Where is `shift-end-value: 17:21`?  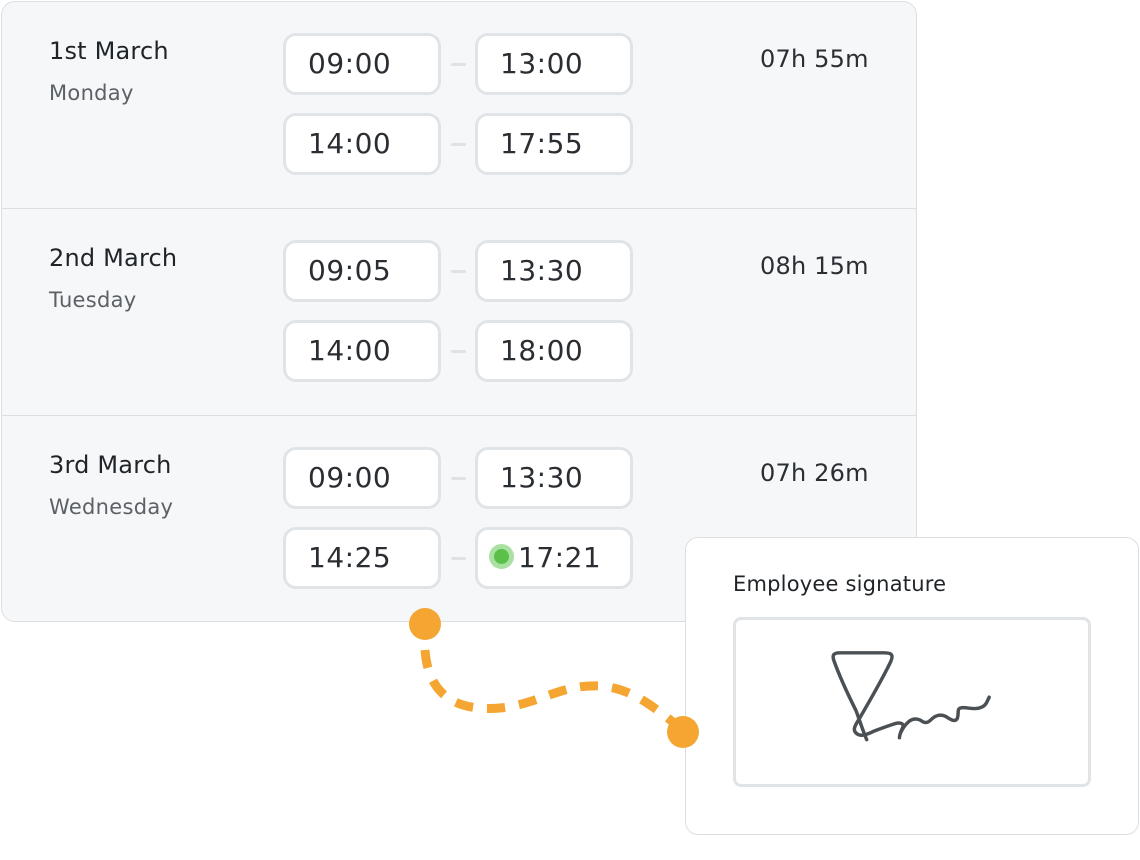 shift-end-value: 17:21 is located at coordinates (560, 557).